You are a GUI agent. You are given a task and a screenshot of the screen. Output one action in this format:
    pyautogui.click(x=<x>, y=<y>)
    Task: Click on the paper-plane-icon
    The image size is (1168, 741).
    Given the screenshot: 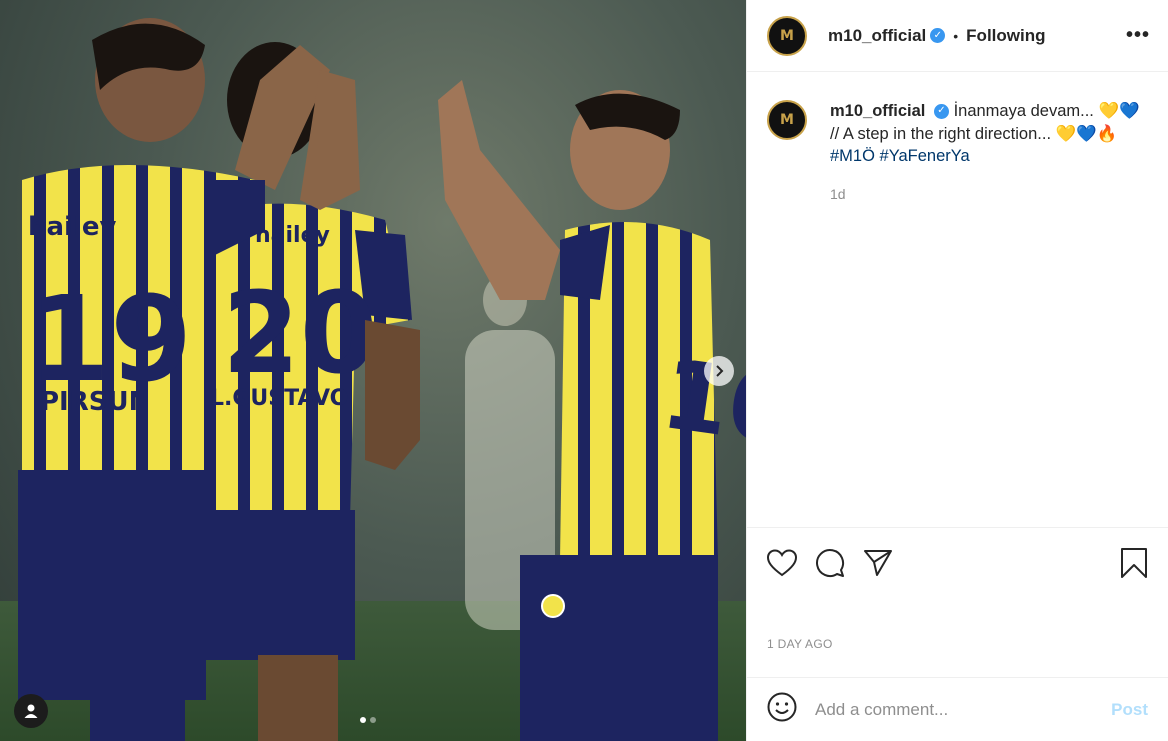 What is the action you would take?
    pyautogui.click(x=878, y=562)
    